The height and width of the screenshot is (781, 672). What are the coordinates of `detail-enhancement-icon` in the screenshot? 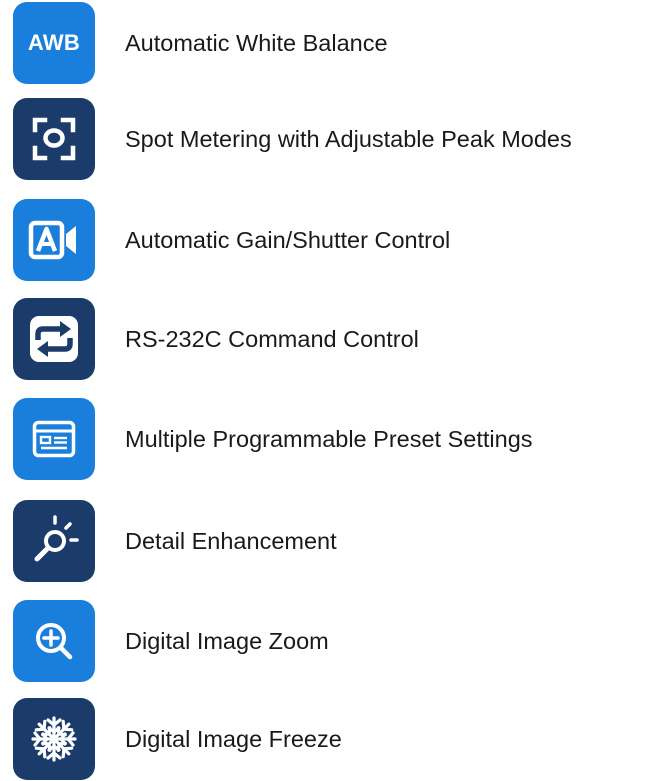 It's located at (56, 538).